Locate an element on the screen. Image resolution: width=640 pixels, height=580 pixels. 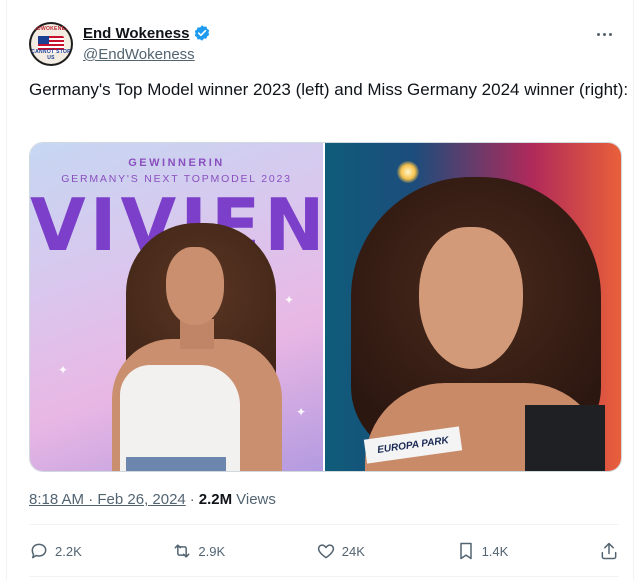
avatar-logo-text-top: ENDWOKENESS is located at coordinates (51, 29).